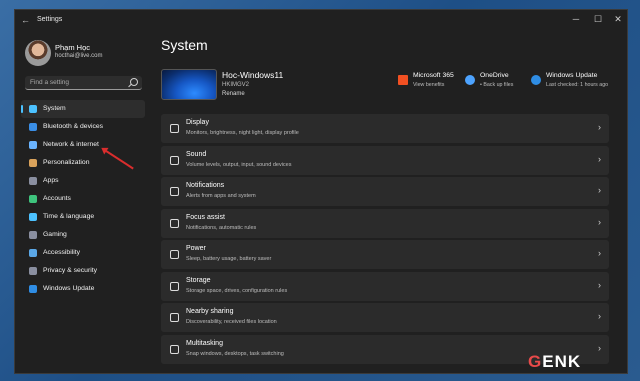 This screenshot has width=640, height=381. Describe the element at coordinates (174, 317) in the screenshot. I see `nearby-sharing-icon` at that location.